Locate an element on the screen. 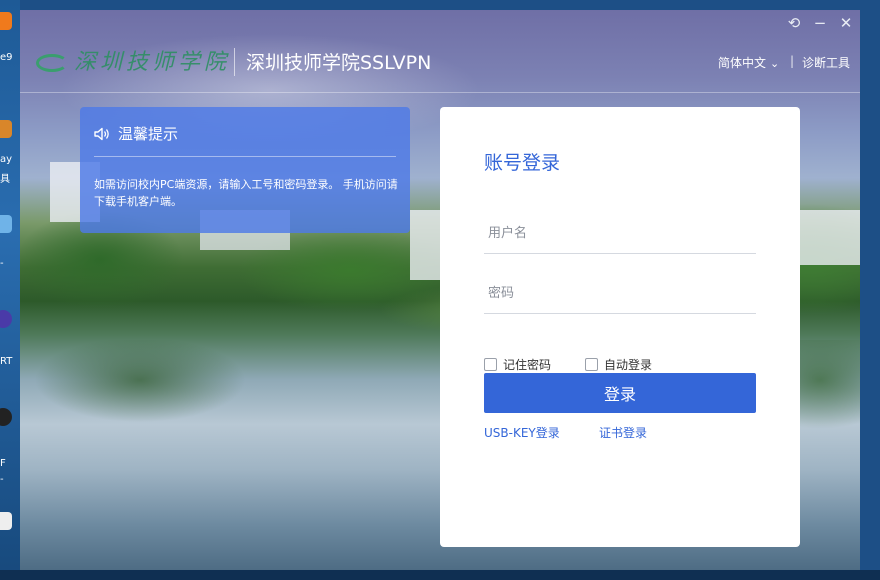 This screenshot has width=880, height=580. username-field-wrapper is located at coordinates (624, 234).